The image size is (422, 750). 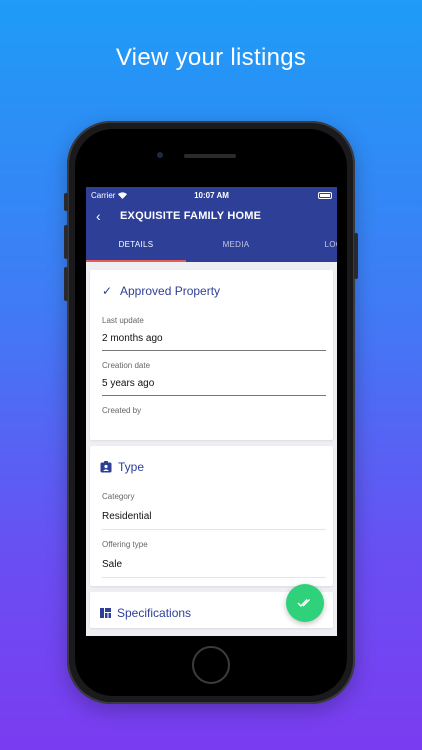 What do you see at coordinates (211, 57) in the screenshot?
I see `headline: View your listings` at bounding box center [211, 57].